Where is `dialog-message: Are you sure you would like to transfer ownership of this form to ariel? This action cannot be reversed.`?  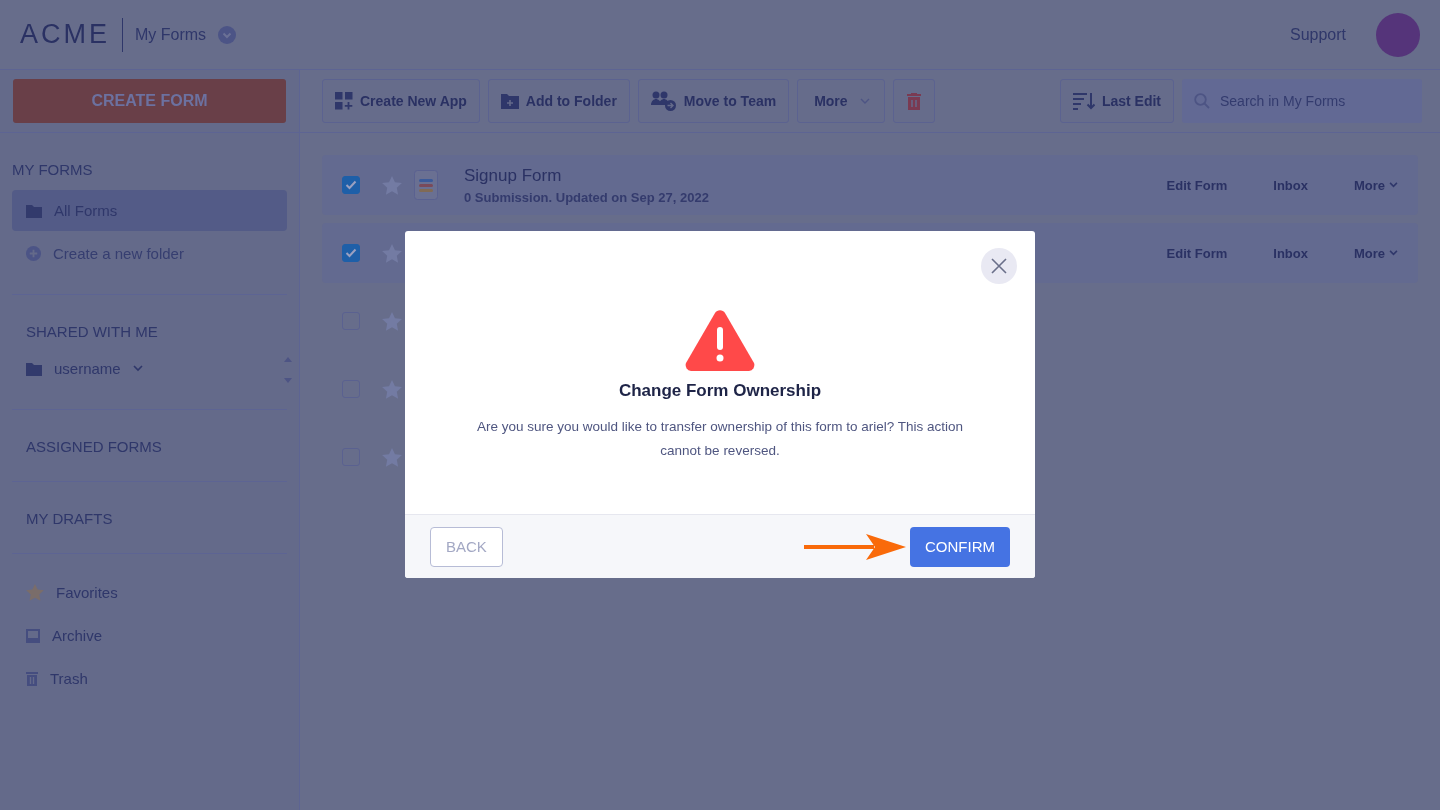 dialog-message: Are you sure you would like to transfer ownership of this form to ariel? This action cannot be reversed. is located at coordinates (720, 439).